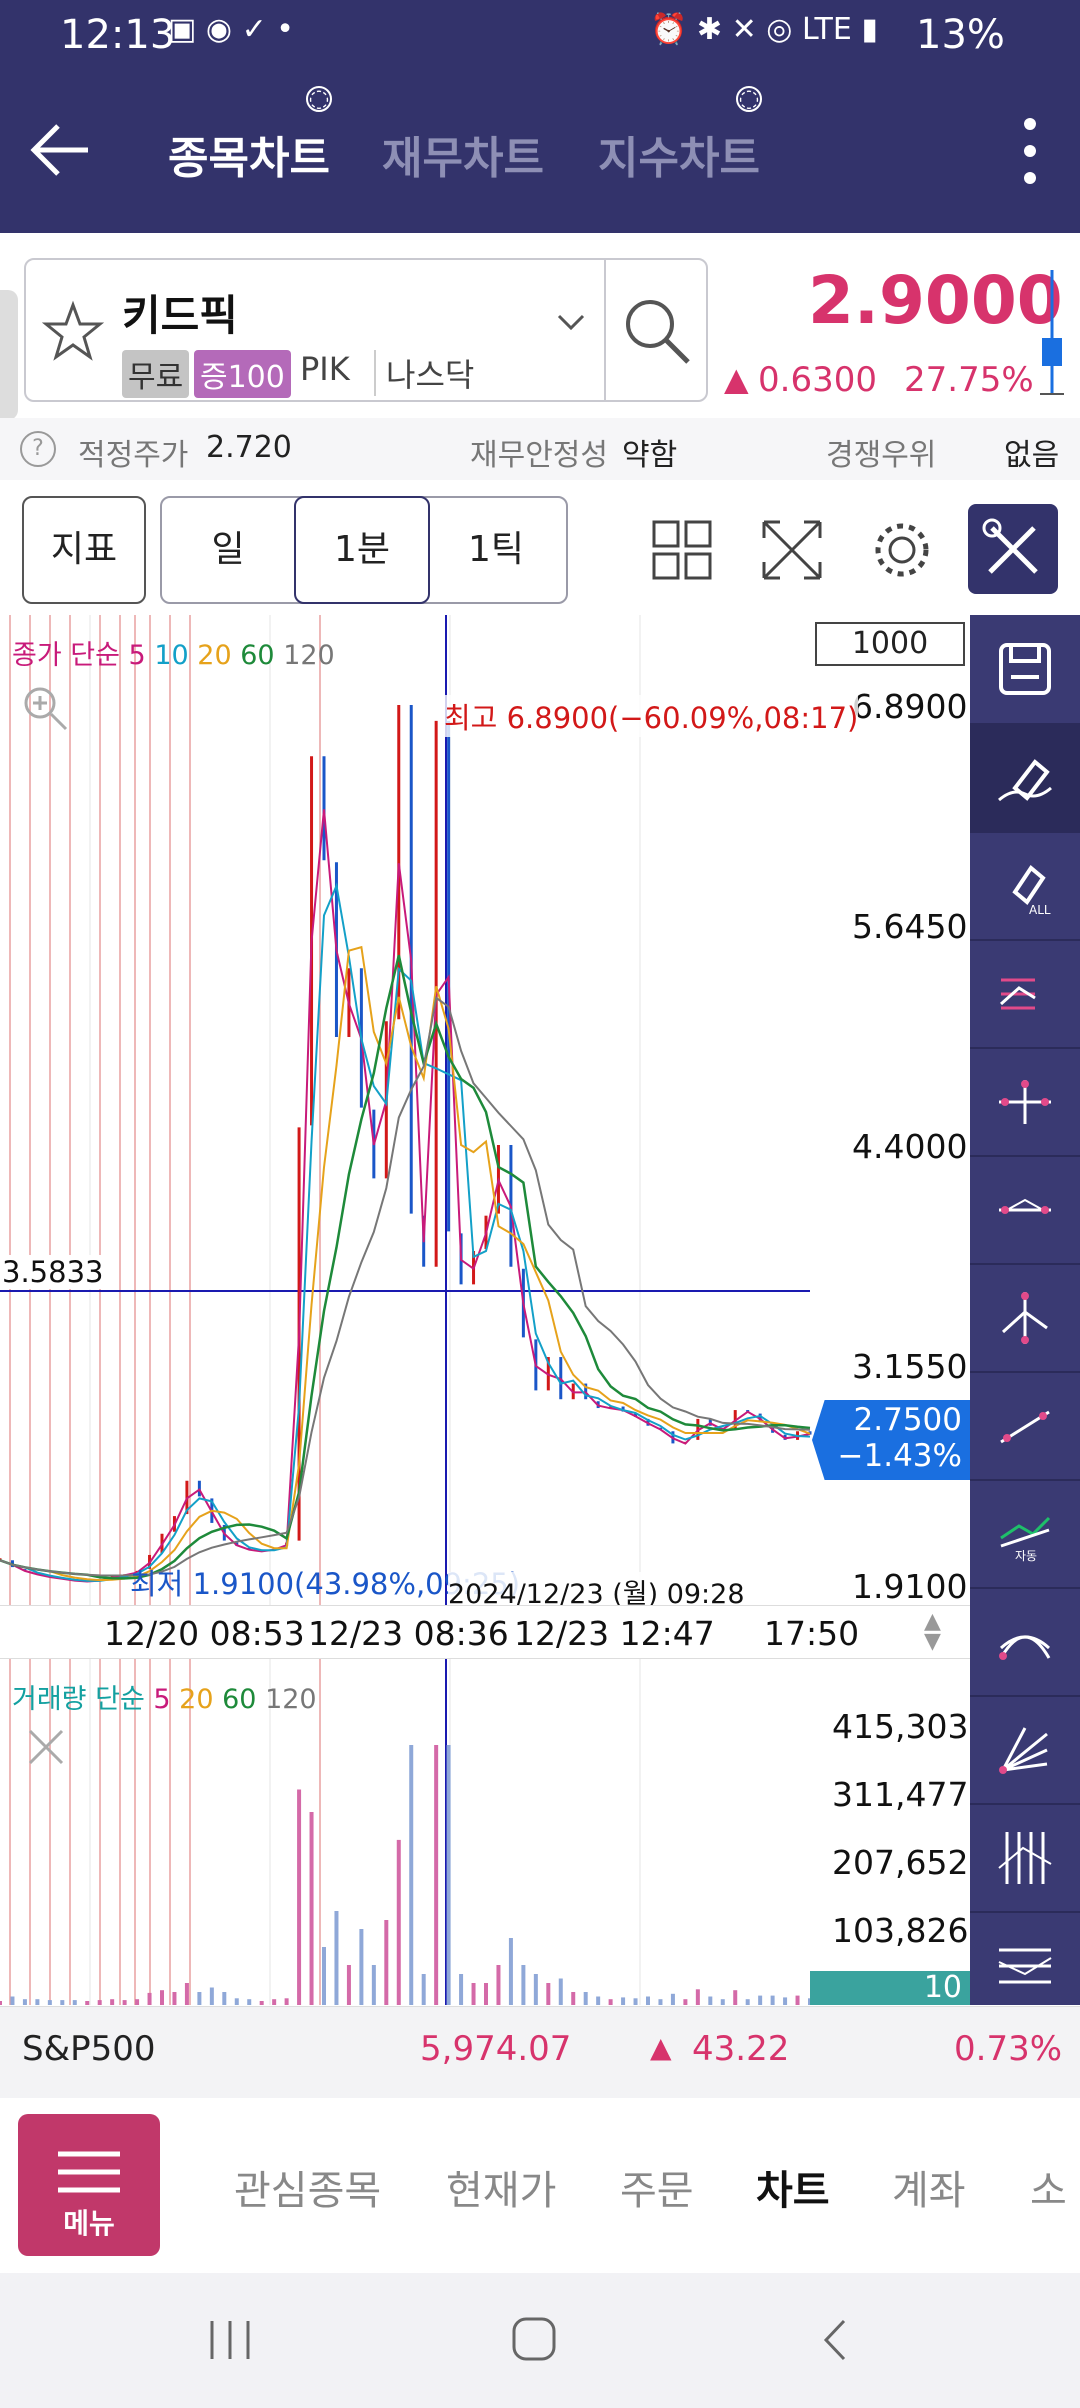  What do you see at coordinates (900, 1726) in the screenshot?
I see `volume-tick: 415,303` at bounding box center [900, 1726].